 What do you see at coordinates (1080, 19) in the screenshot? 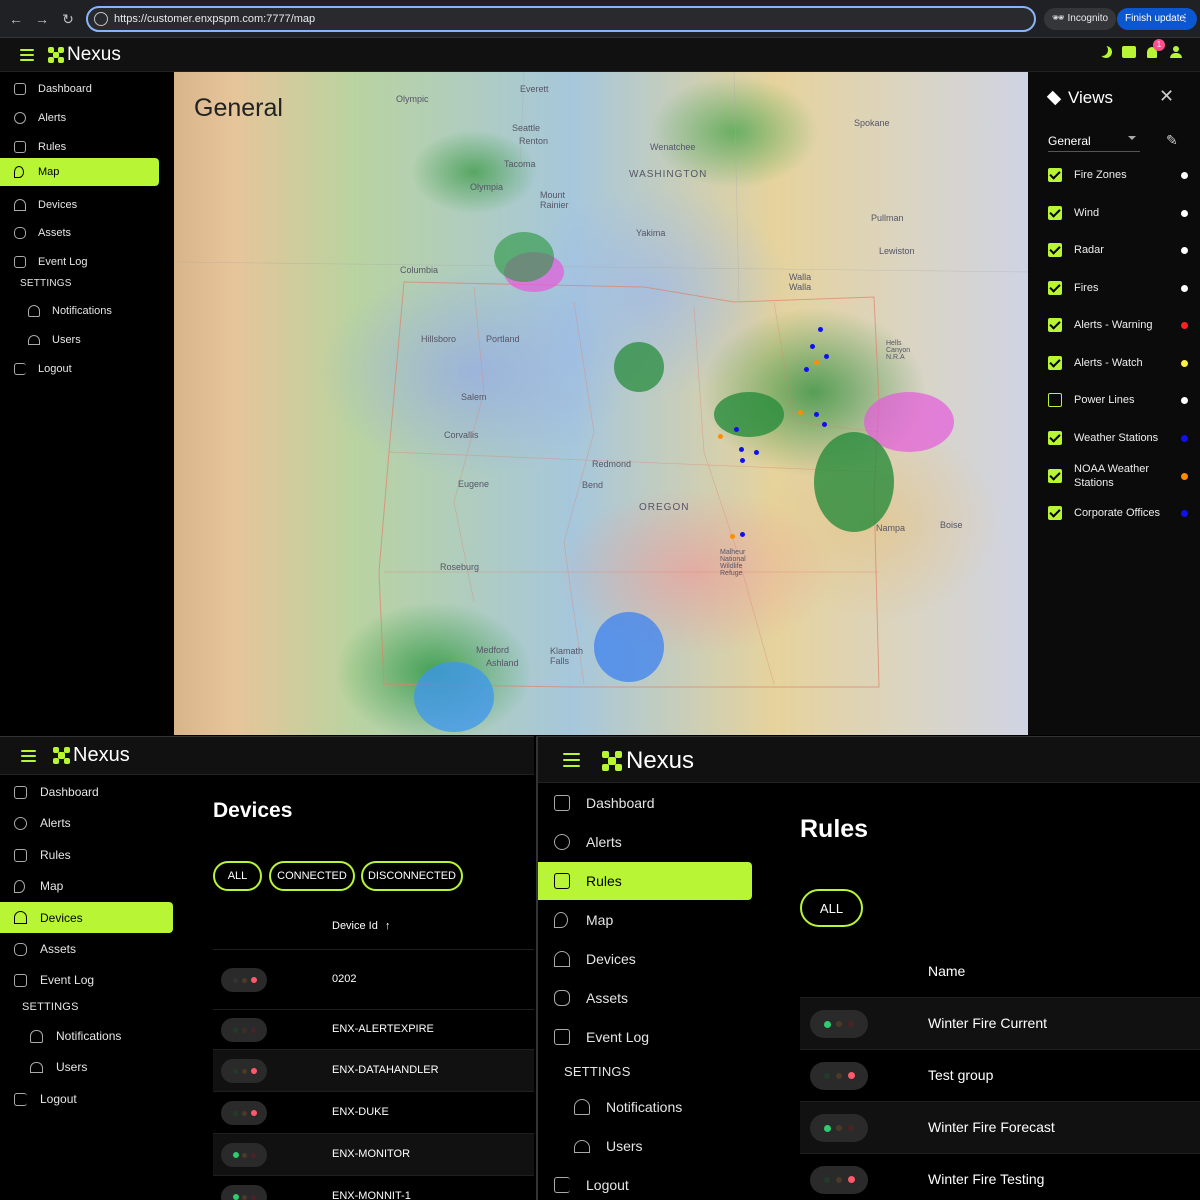
I see `incognito-badge: 🕶 Incognito` at bounding box center [1080, 19].